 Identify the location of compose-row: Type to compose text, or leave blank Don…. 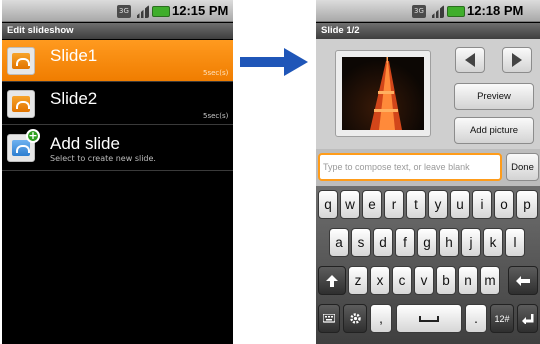
(428, 167).